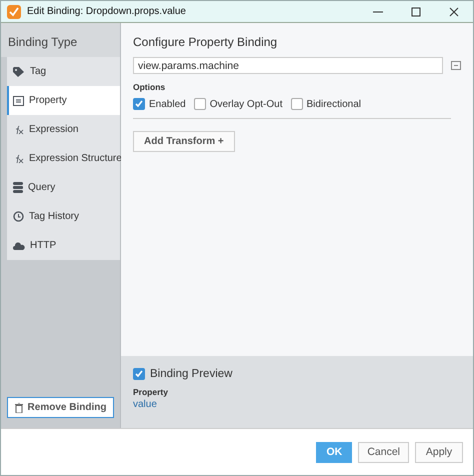 Image resolution: width=474 pixels, height=476 pixels. I want to click on property-browse-icon, so click(456, 65).